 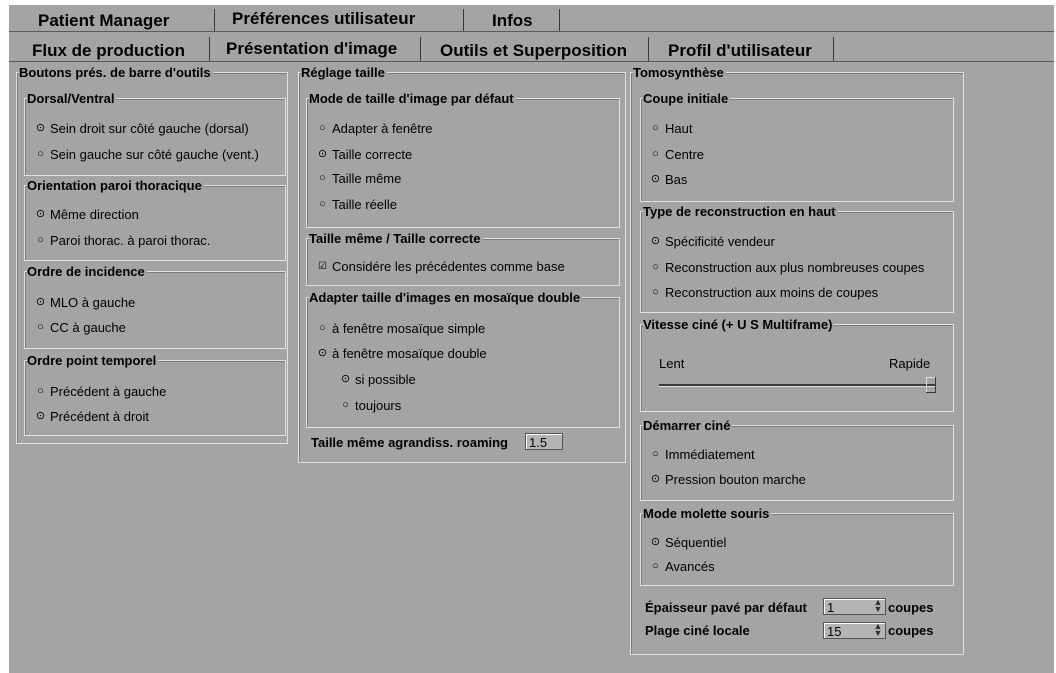 What do you see at coordinates (122, 240) in the screenshot?
I see `radio-option: ○ Paroi thorac. à paroi thorac.` at bounding box center [122, 240].